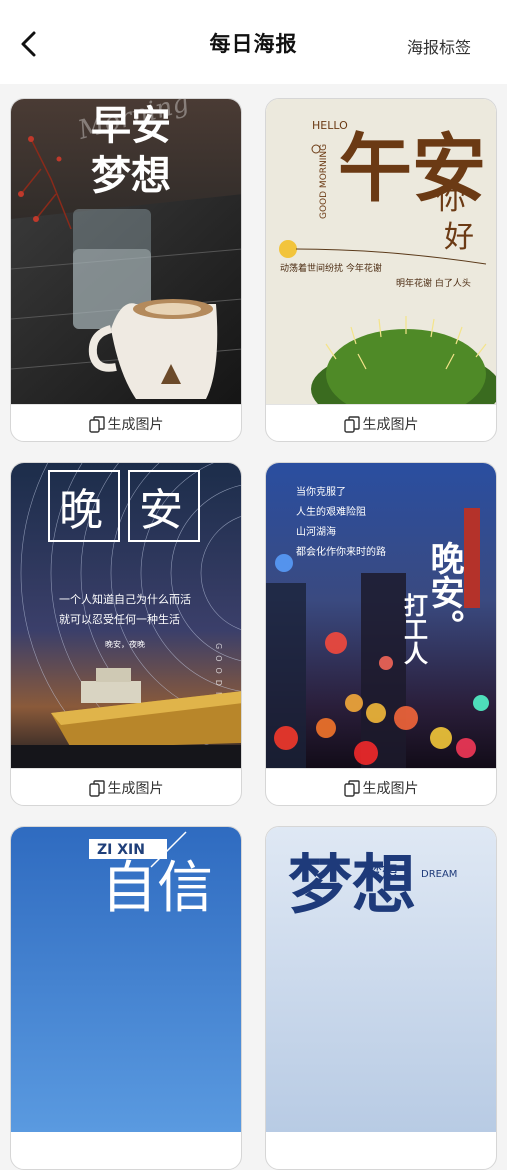 The height and width of the screenshot is (1170, 507). What do you see at coordinates (157, 888) in the screenshot?
I see `poster-title: 自信` at bounding box center [157, 888].